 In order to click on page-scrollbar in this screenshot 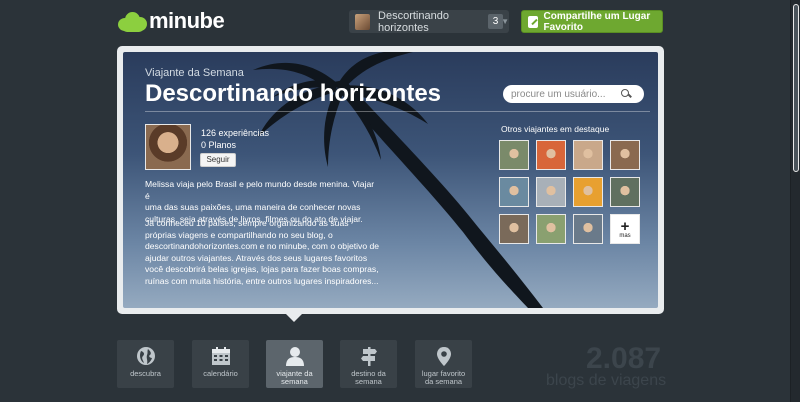, I will do `click(795, 201)`.